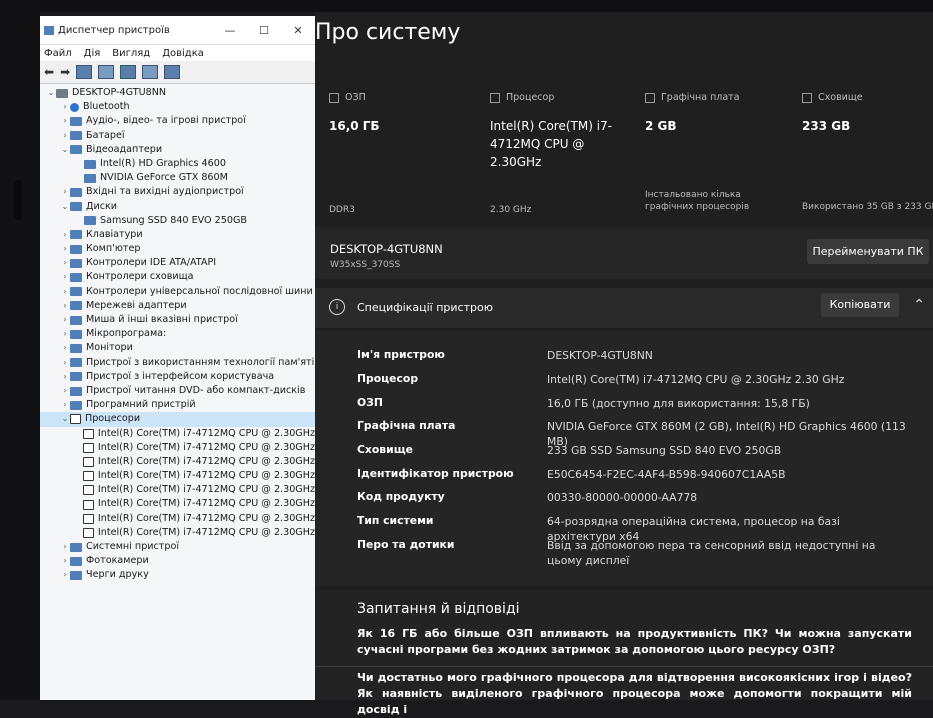 This screenshot has width=933, height=718. I want to click on tree-item: › Клавіатури, so click(177, 235).